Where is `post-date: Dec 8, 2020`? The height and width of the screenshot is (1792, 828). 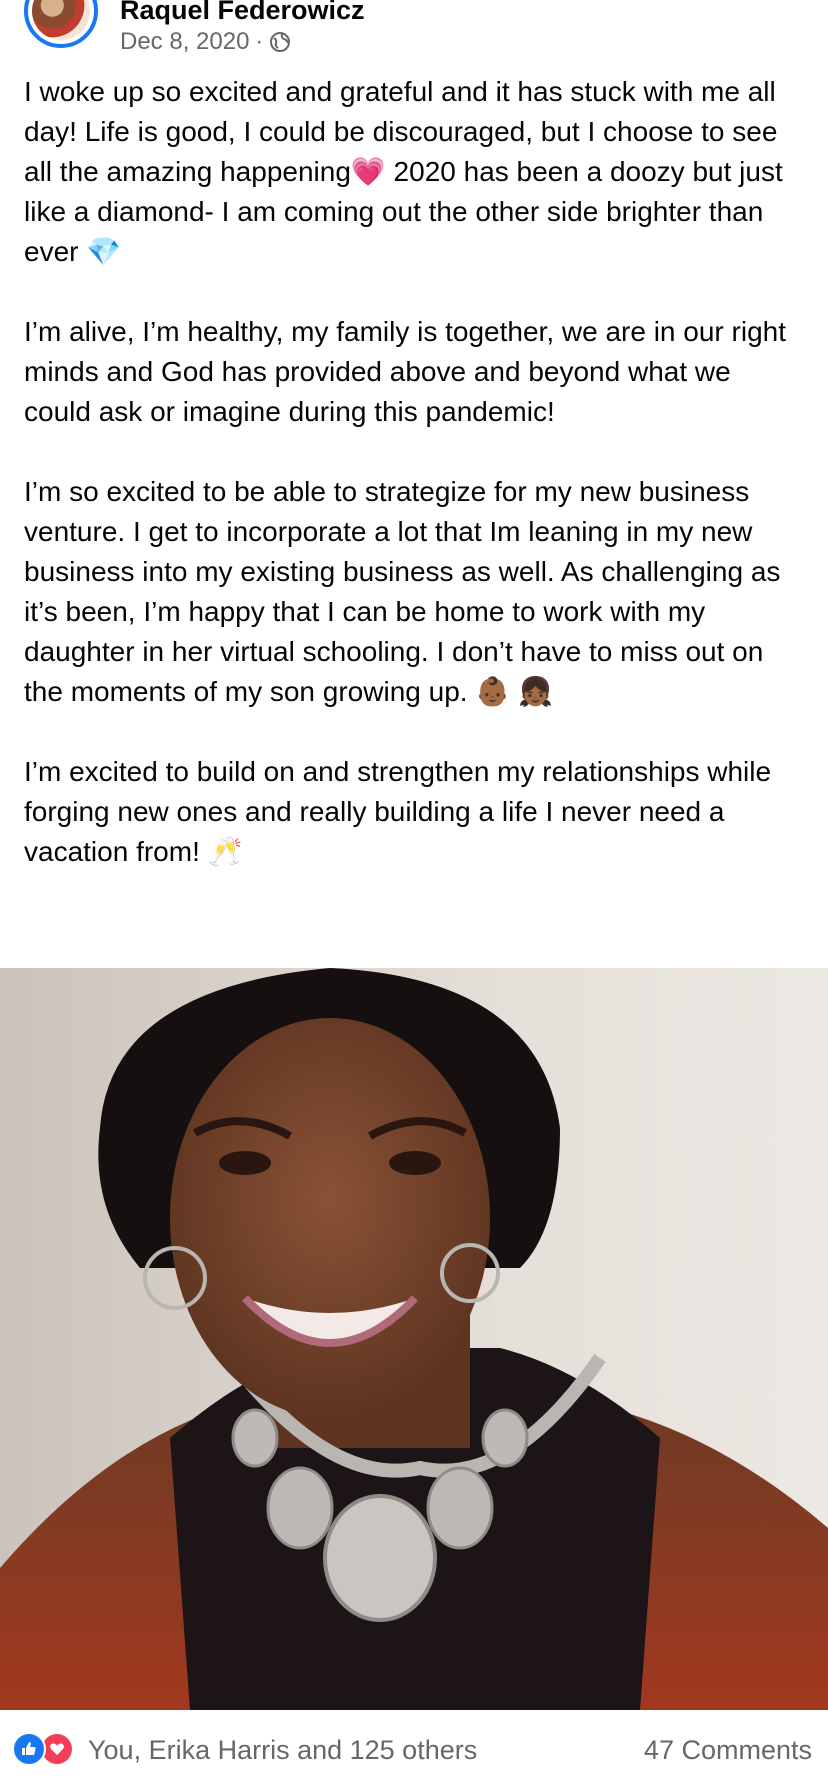
post-date: Dec 8, 2020 is located at coordinates (184, 42).